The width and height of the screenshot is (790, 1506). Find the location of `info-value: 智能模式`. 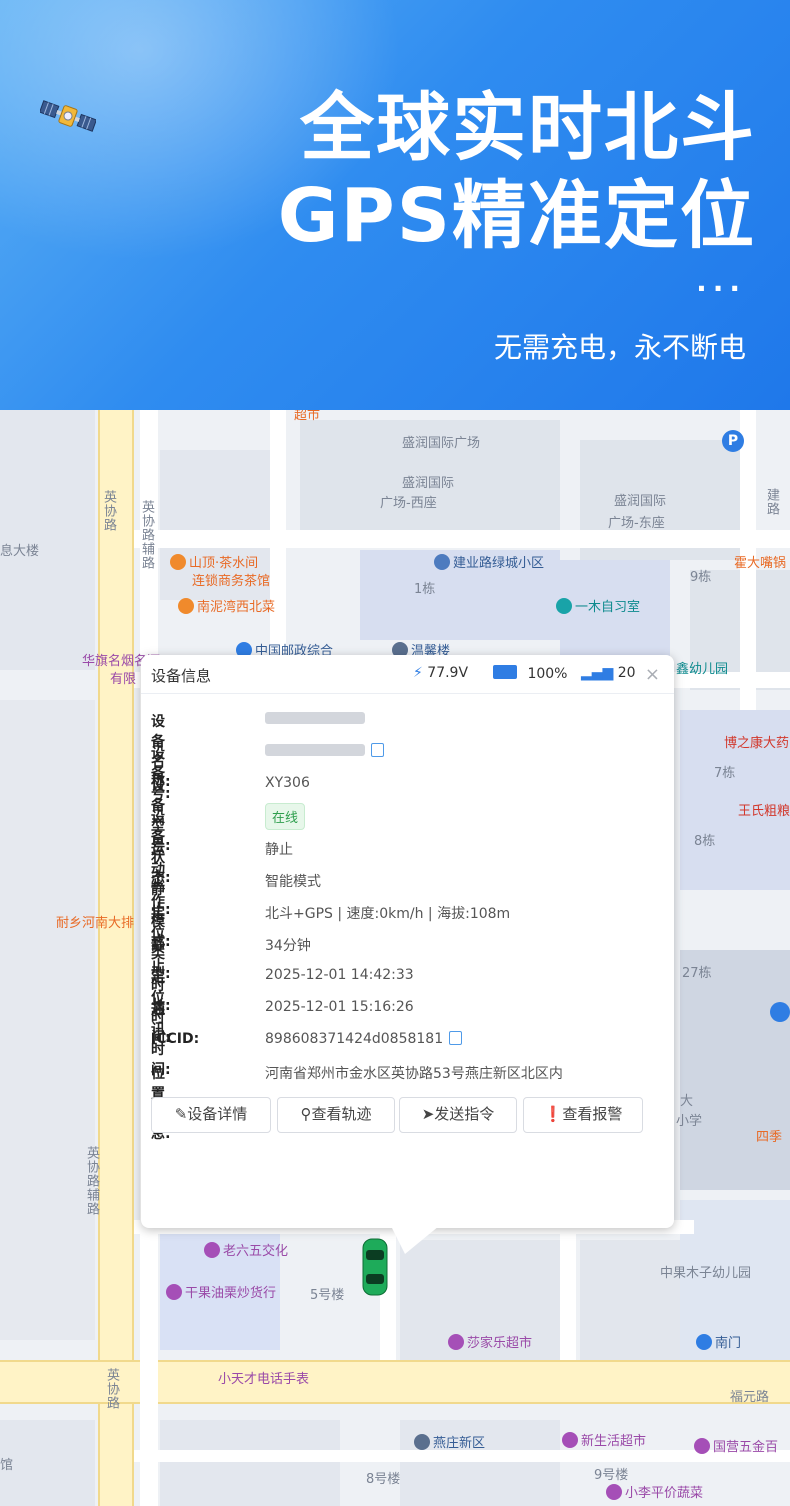

info-value: 智能模式 is located at coordinates (293, 882).